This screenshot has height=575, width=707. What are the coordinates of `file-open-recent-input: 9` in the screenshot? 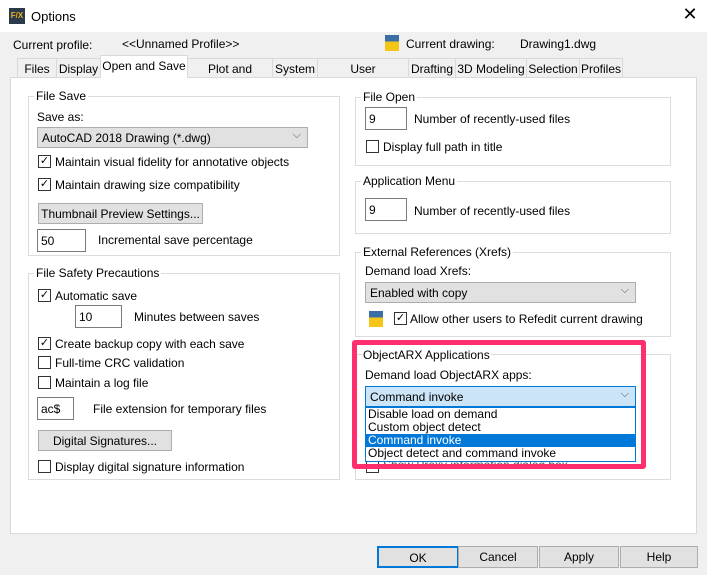 It's located at (386, 118).